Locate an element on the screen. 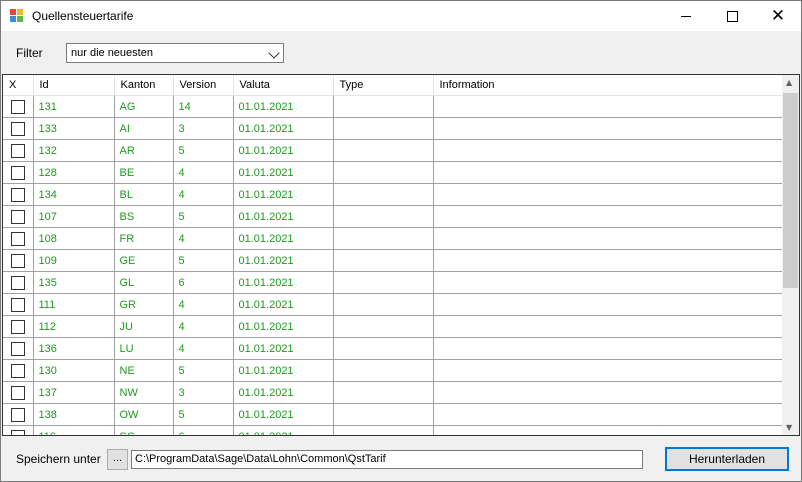 Image resolution: width=802 pixels, height=482 pixels. cell-id: 111 is located at coordinates (74, 304).